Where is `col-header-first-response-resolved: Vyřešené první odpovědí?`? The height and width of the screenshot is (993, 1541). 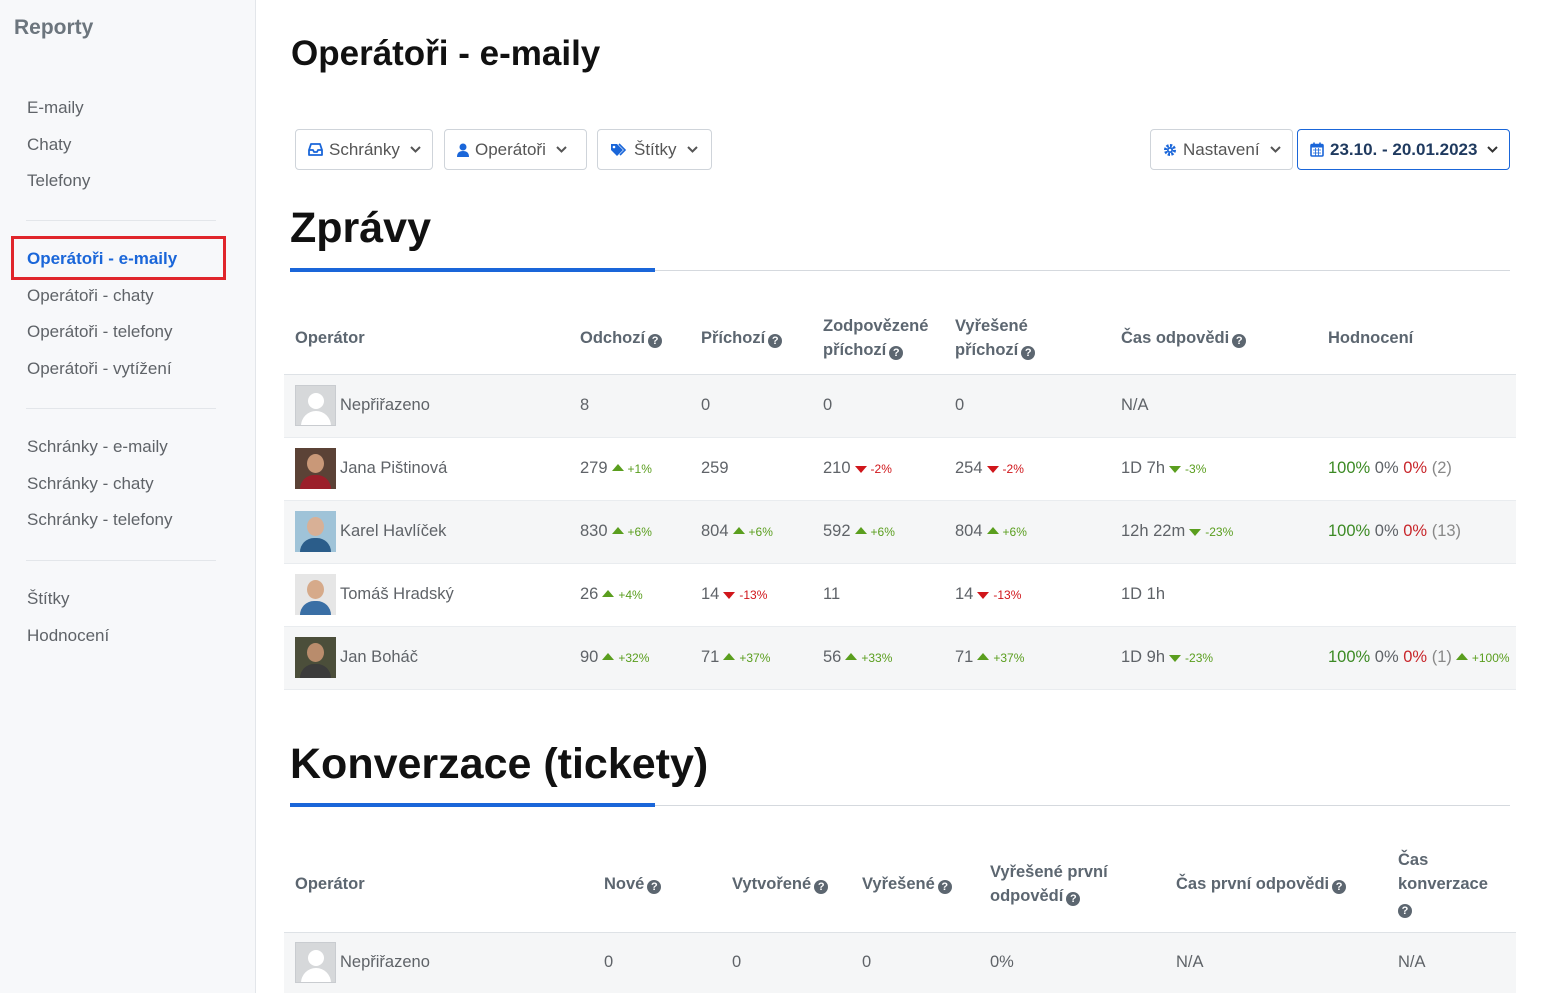 col-header-first-response-resolved: Vyřešené první odpovědí? is located at coordinates (1072, 884).